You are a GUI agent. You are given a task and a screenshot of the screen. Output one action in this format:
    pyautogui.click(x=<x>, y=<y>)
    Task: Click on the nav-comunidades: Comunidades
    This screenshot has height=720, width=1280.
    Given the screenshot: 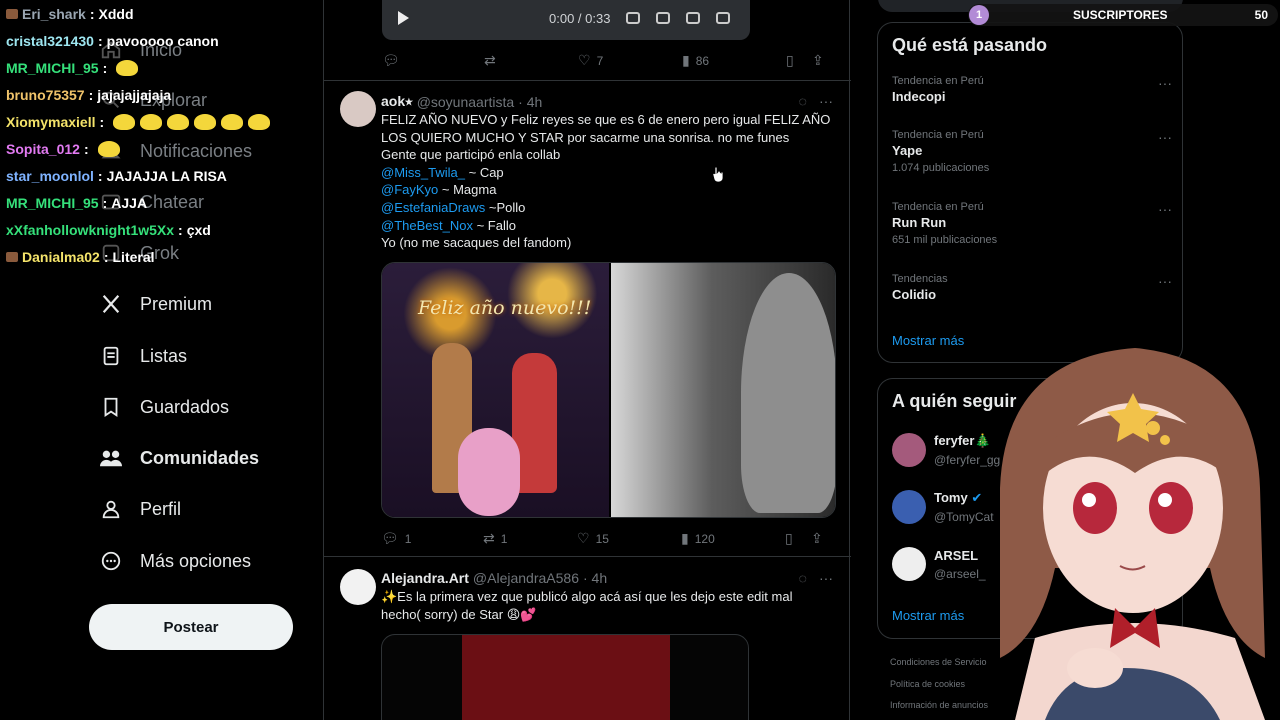 What is the action you would take?
    pyautogui.click(x=177, y=458)
    